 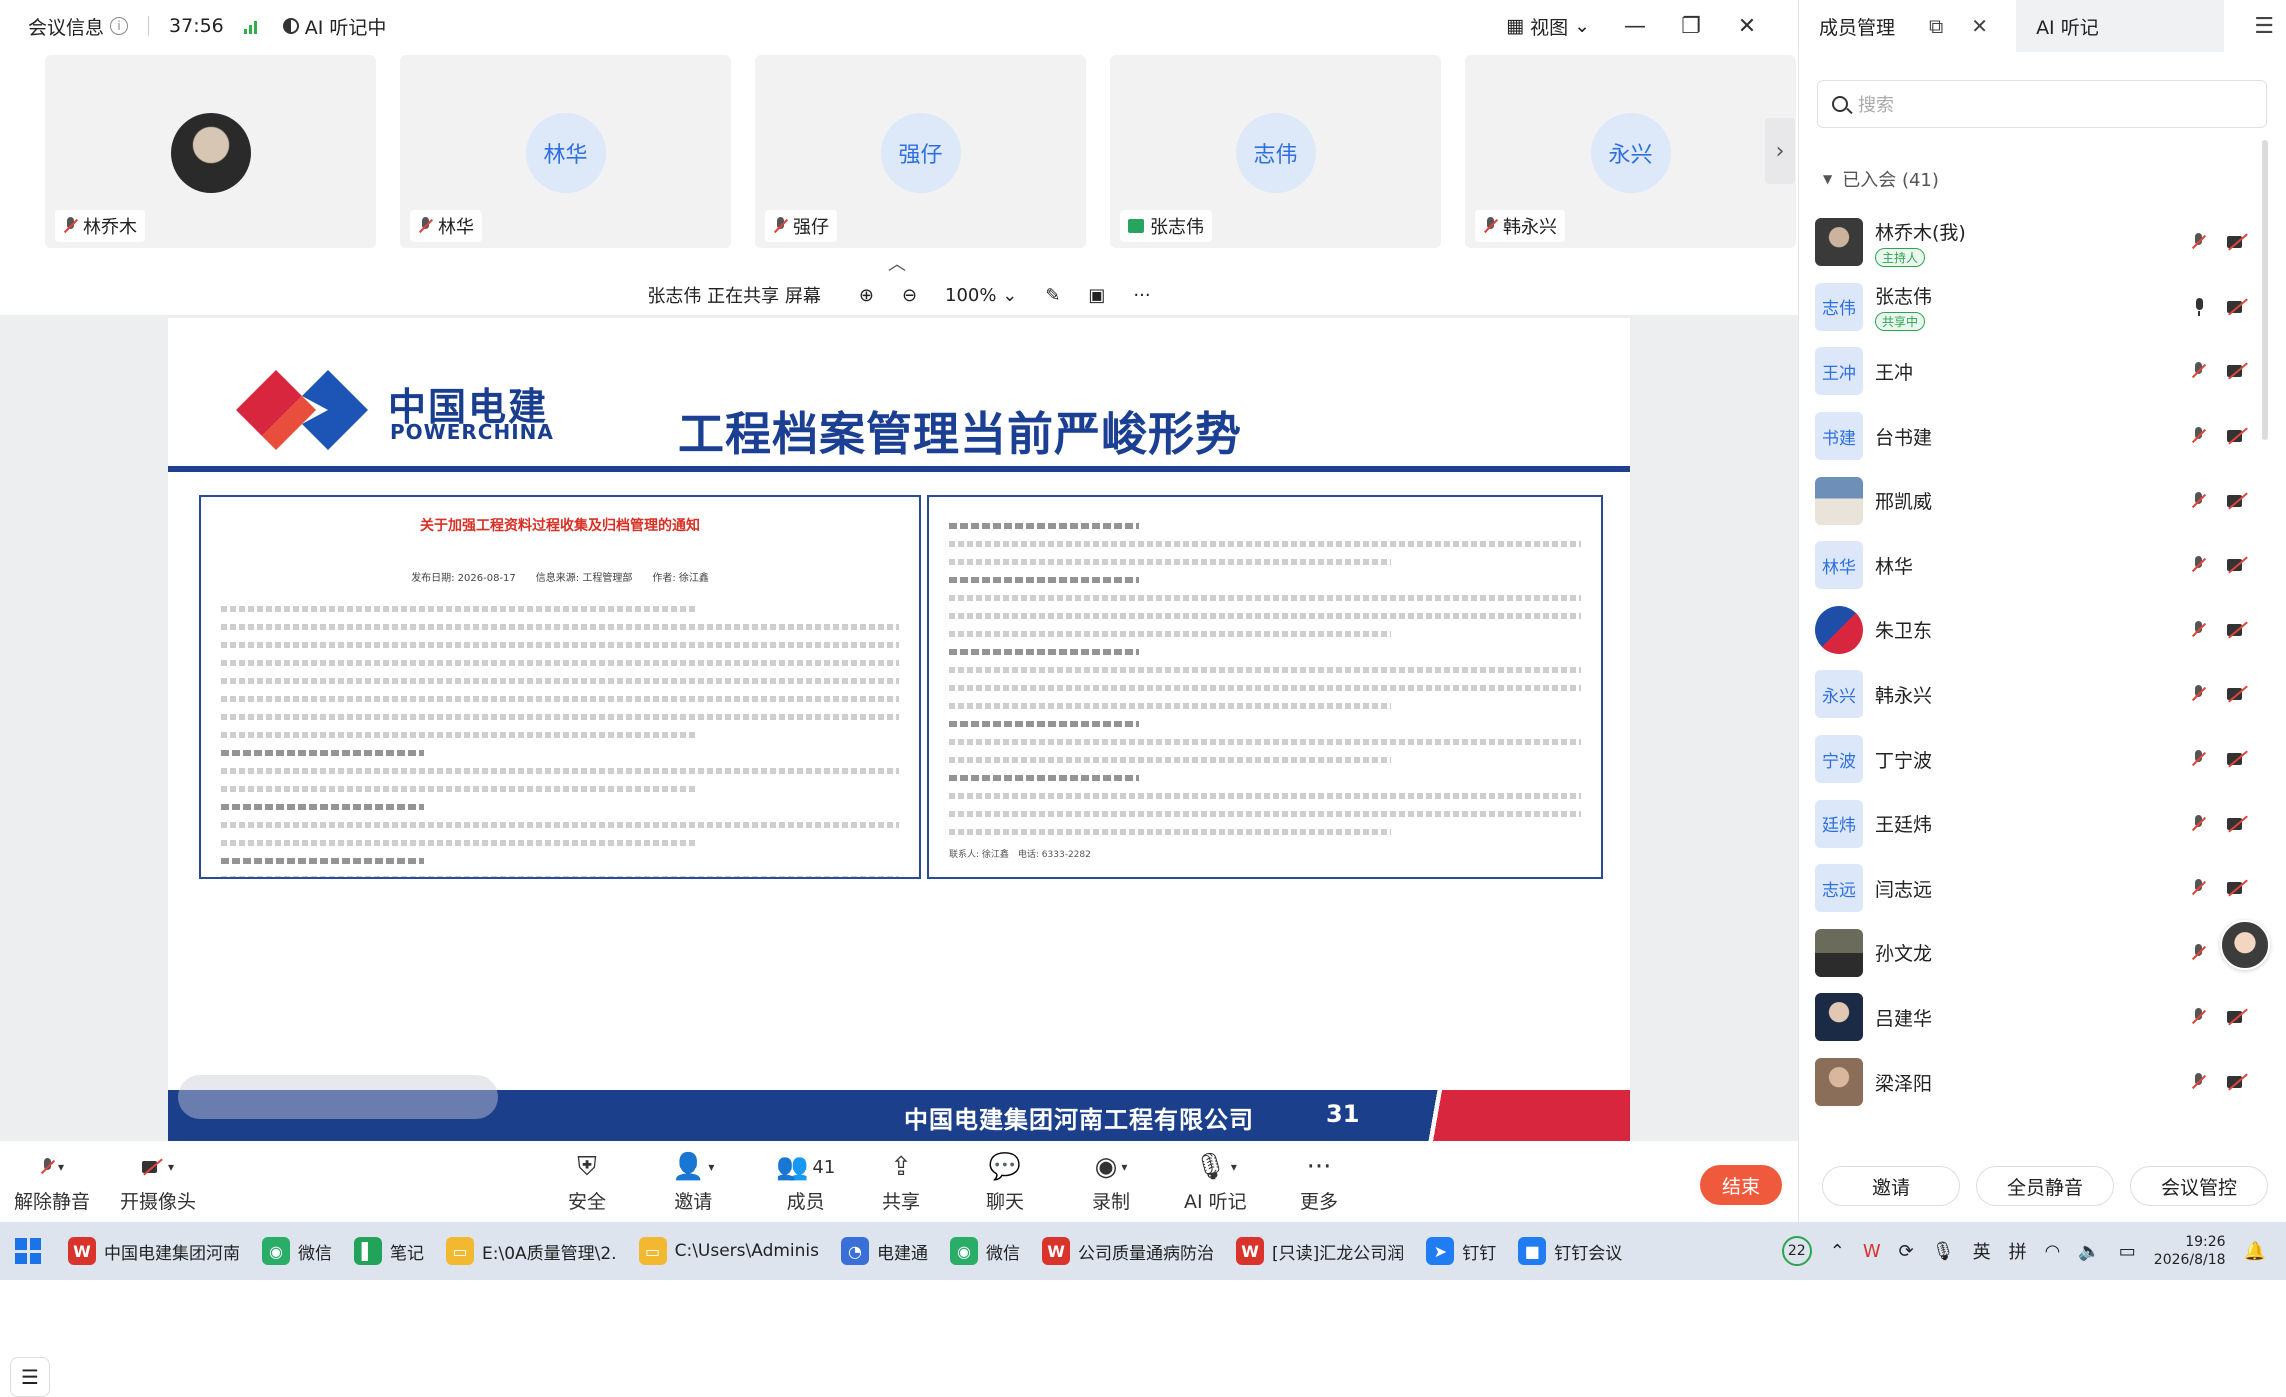 What do you see at coordinates (1464, 1251) in the screenshot?
I see `taskbar-app: ➤ 钉钉` at bounding box center [1464, 1251].